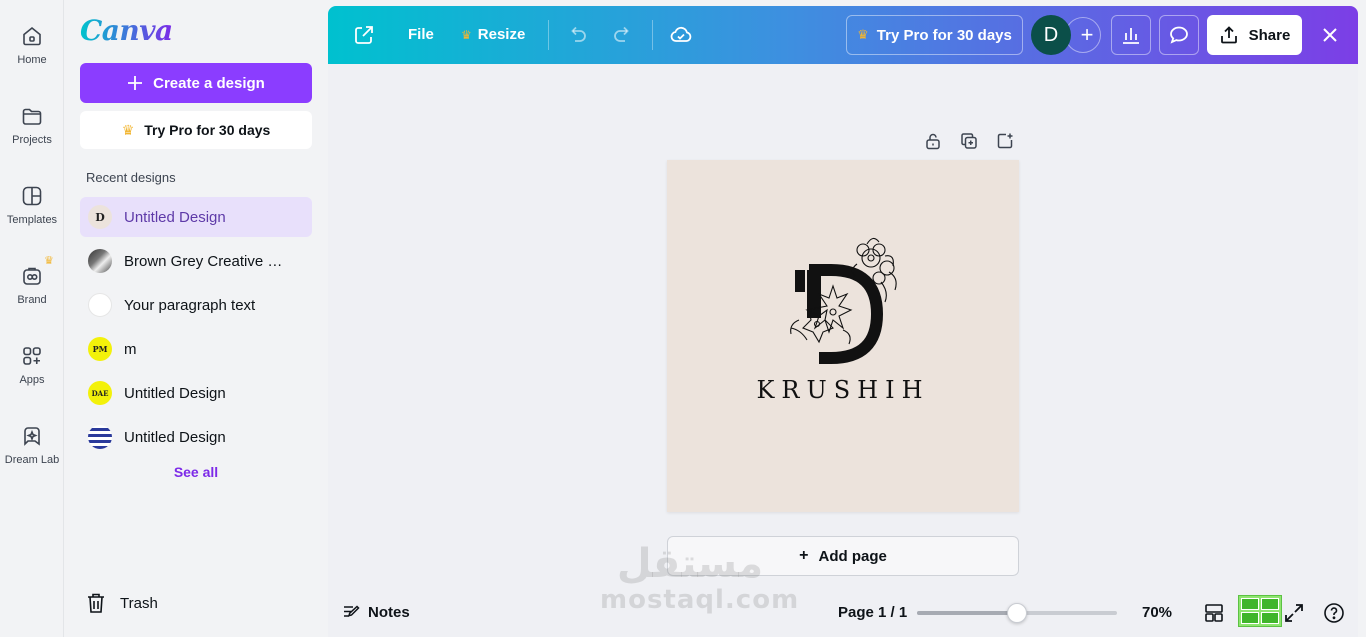 This screenshot has height=637, width=1366. Describe the element at coordinates (1157, 612) in the screenshot. I see `zoom-level: 70%` at that location.